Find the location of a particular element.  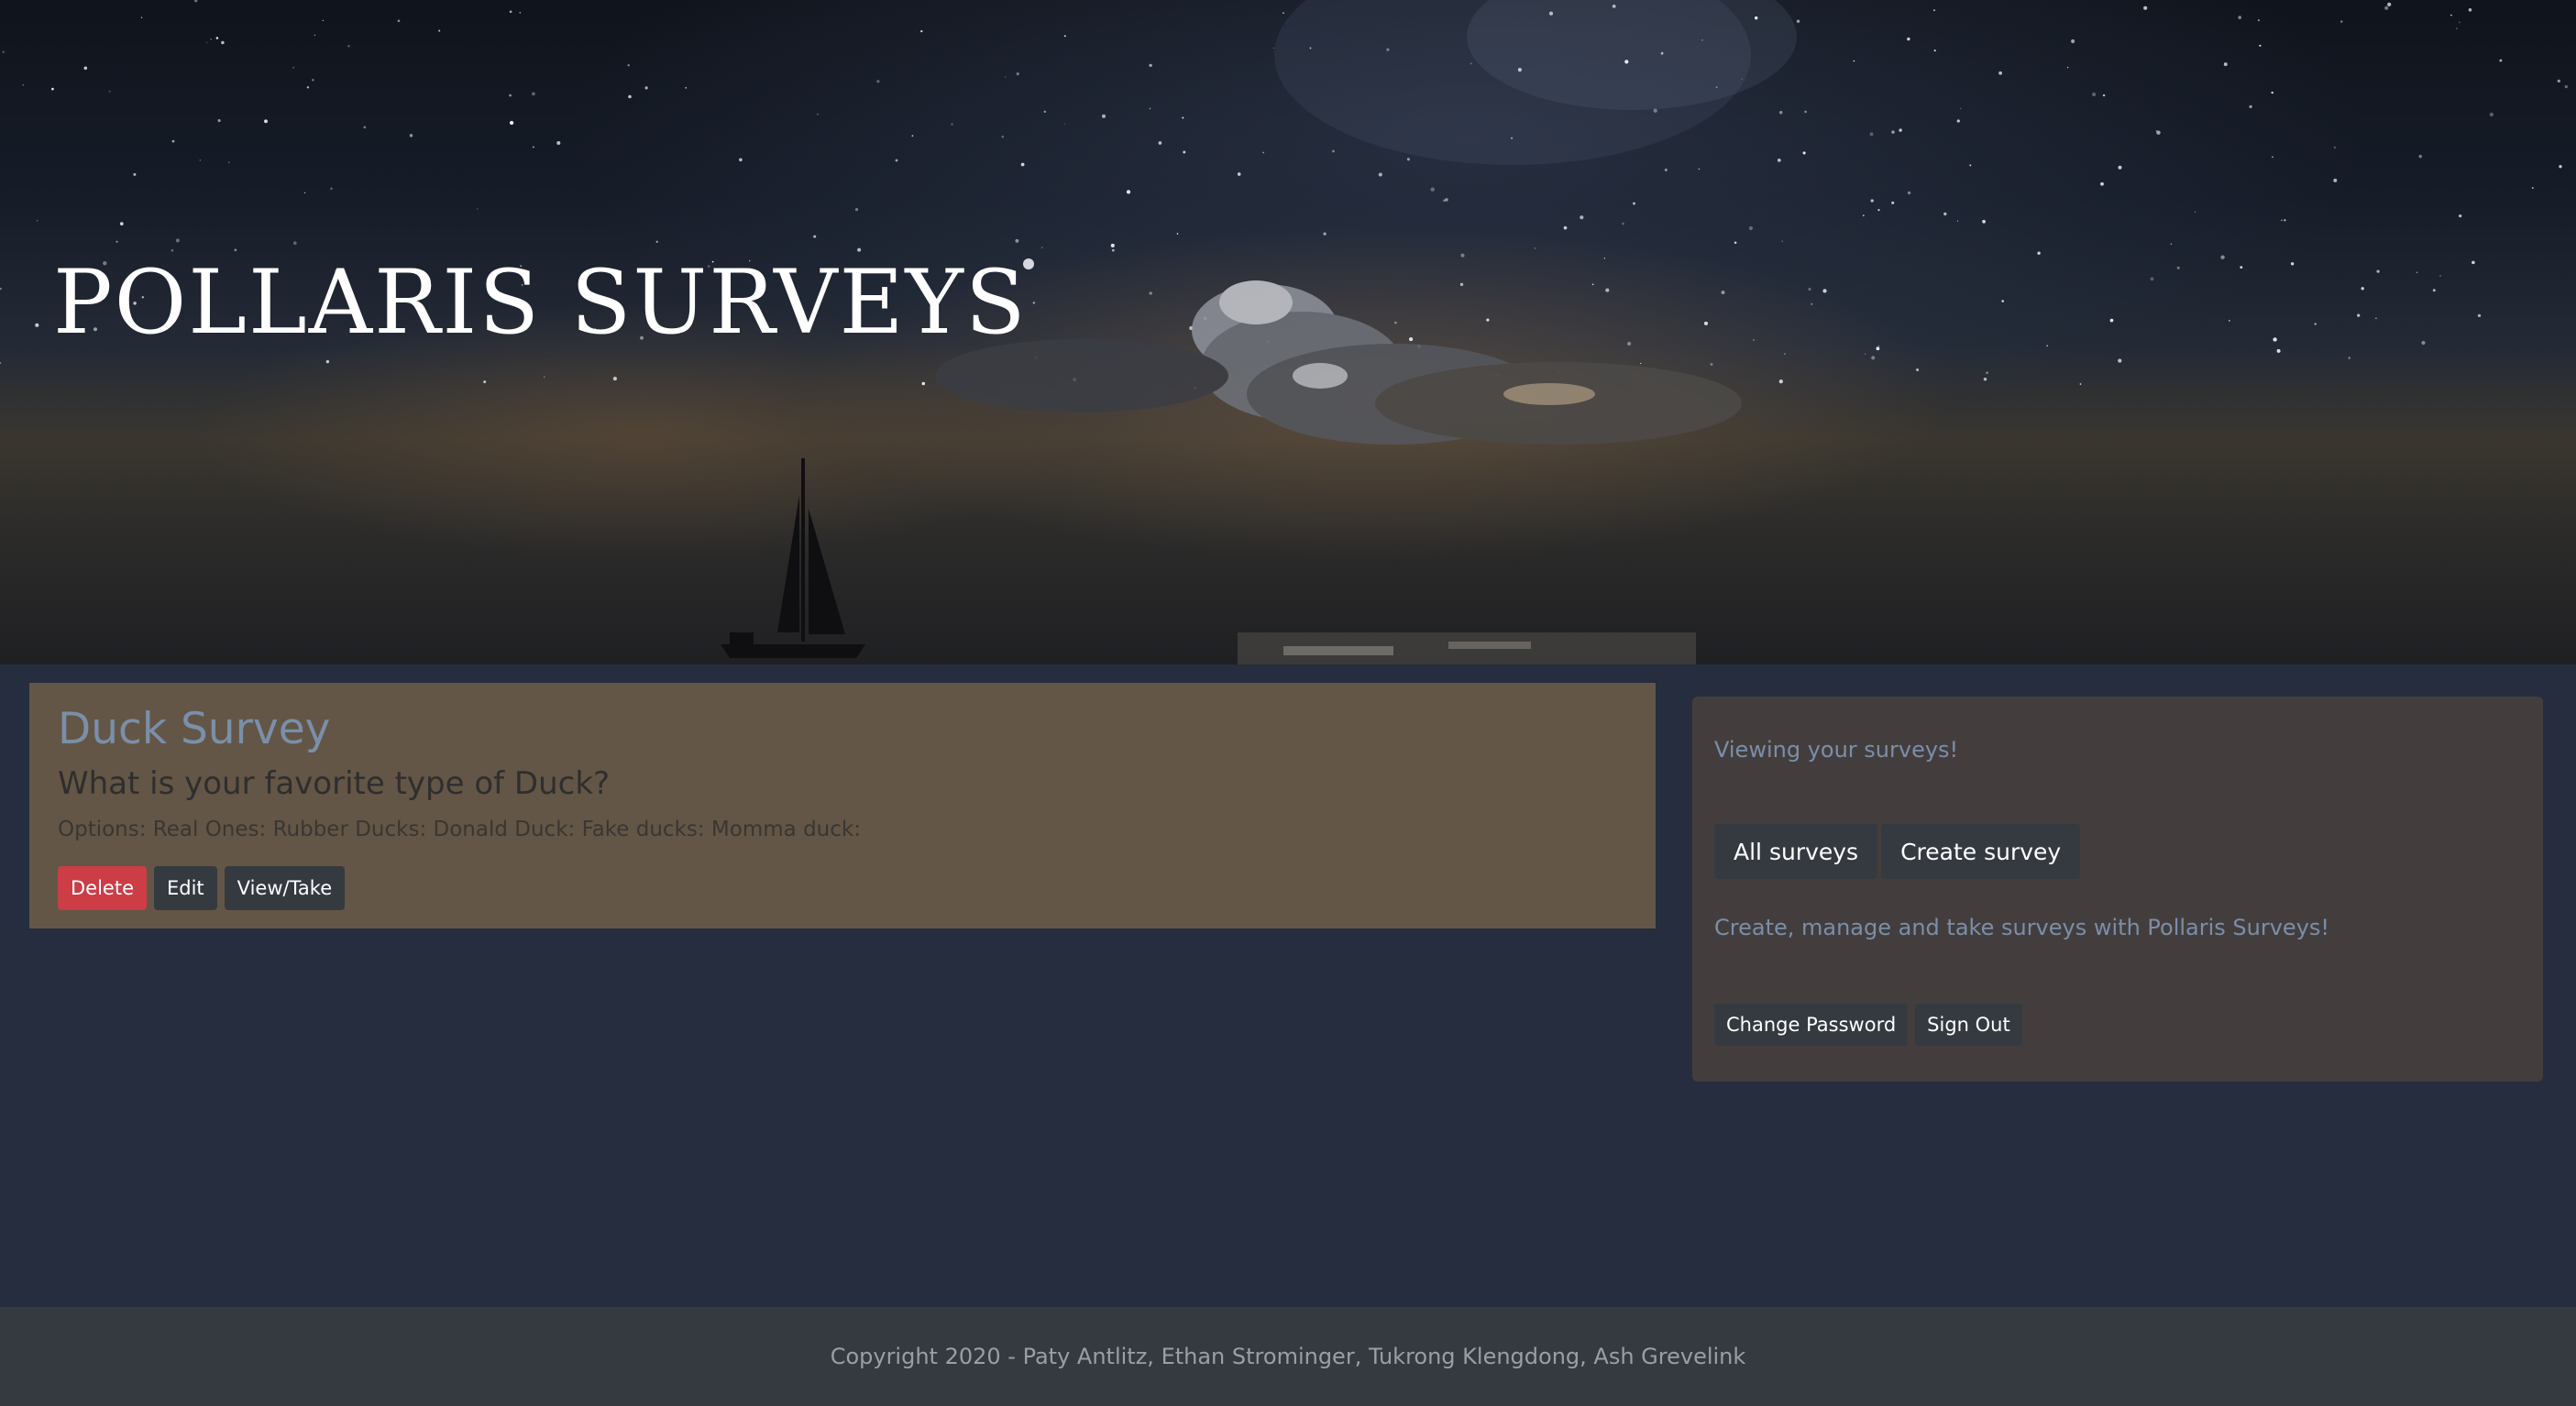

delete-button: Delete is located at coordinates (102, 888).